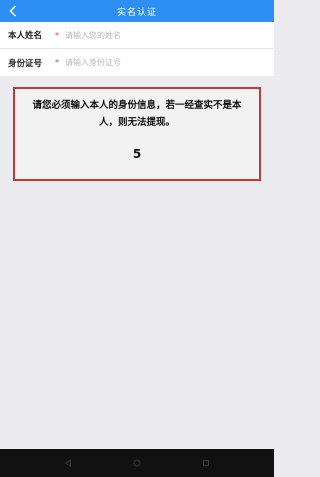 Image resolution: width=320 pixels, height=477 pixels. I want to click on square-recent-icon, so click(206, 463).